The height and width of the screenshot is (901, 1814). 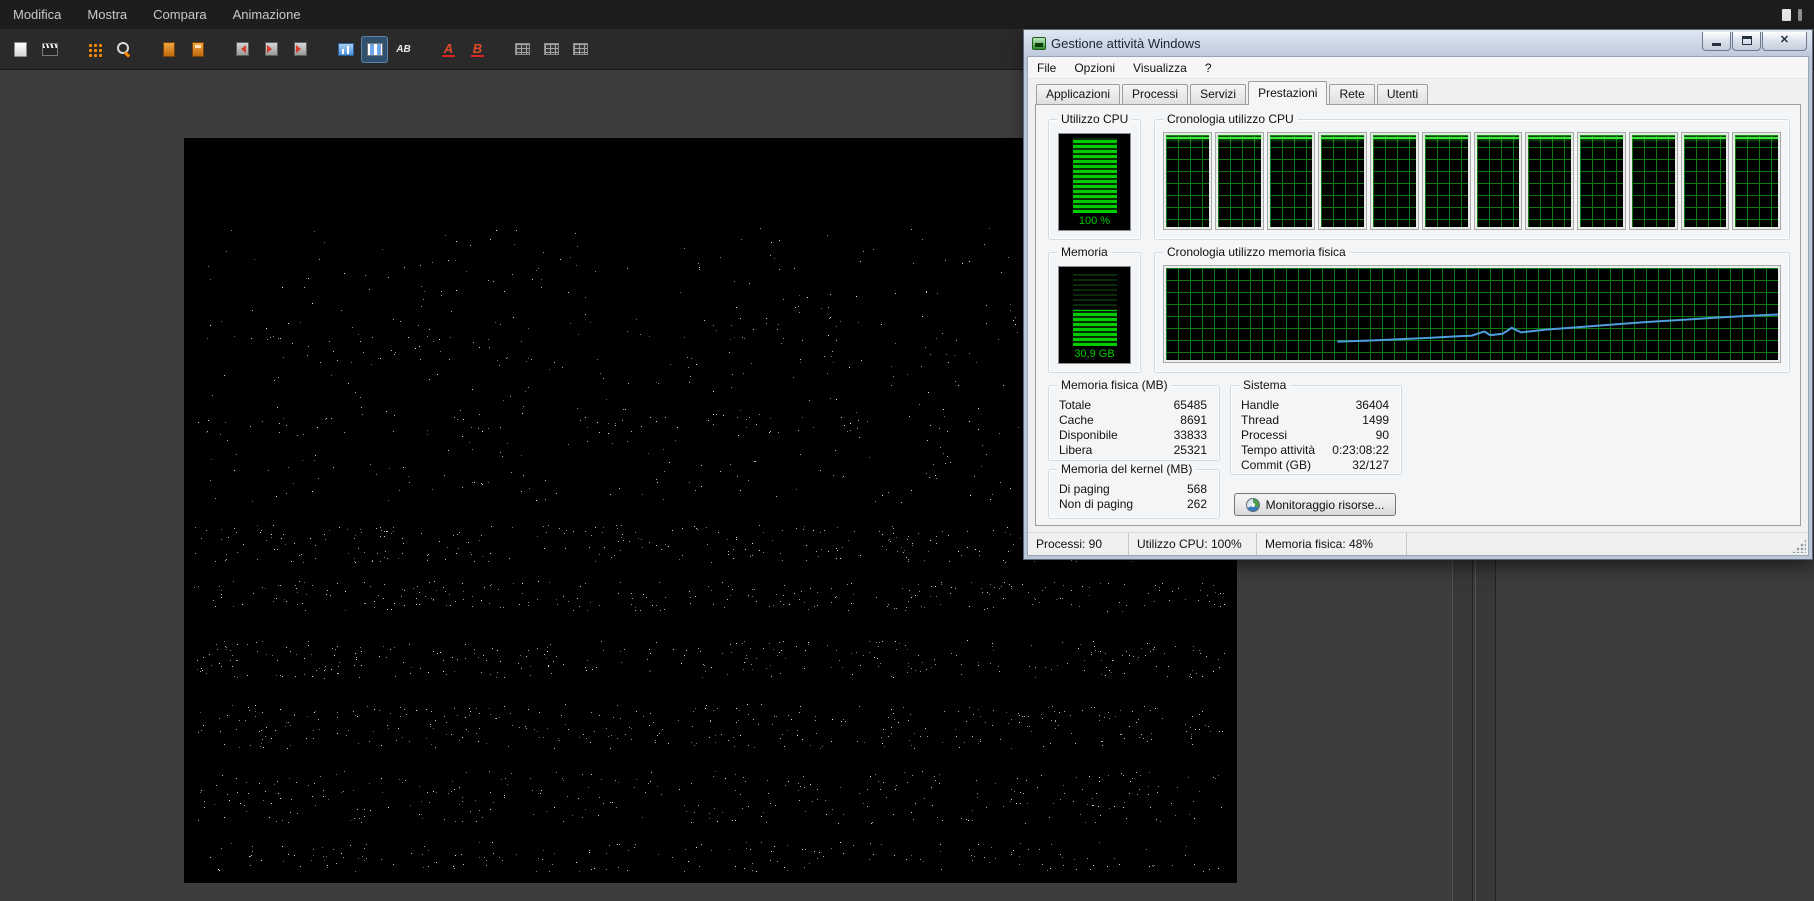 What do you see at coordinates (1260, 420) in the screenshot?
I see `info-label: Thread` at bounding box center [1260, 420].